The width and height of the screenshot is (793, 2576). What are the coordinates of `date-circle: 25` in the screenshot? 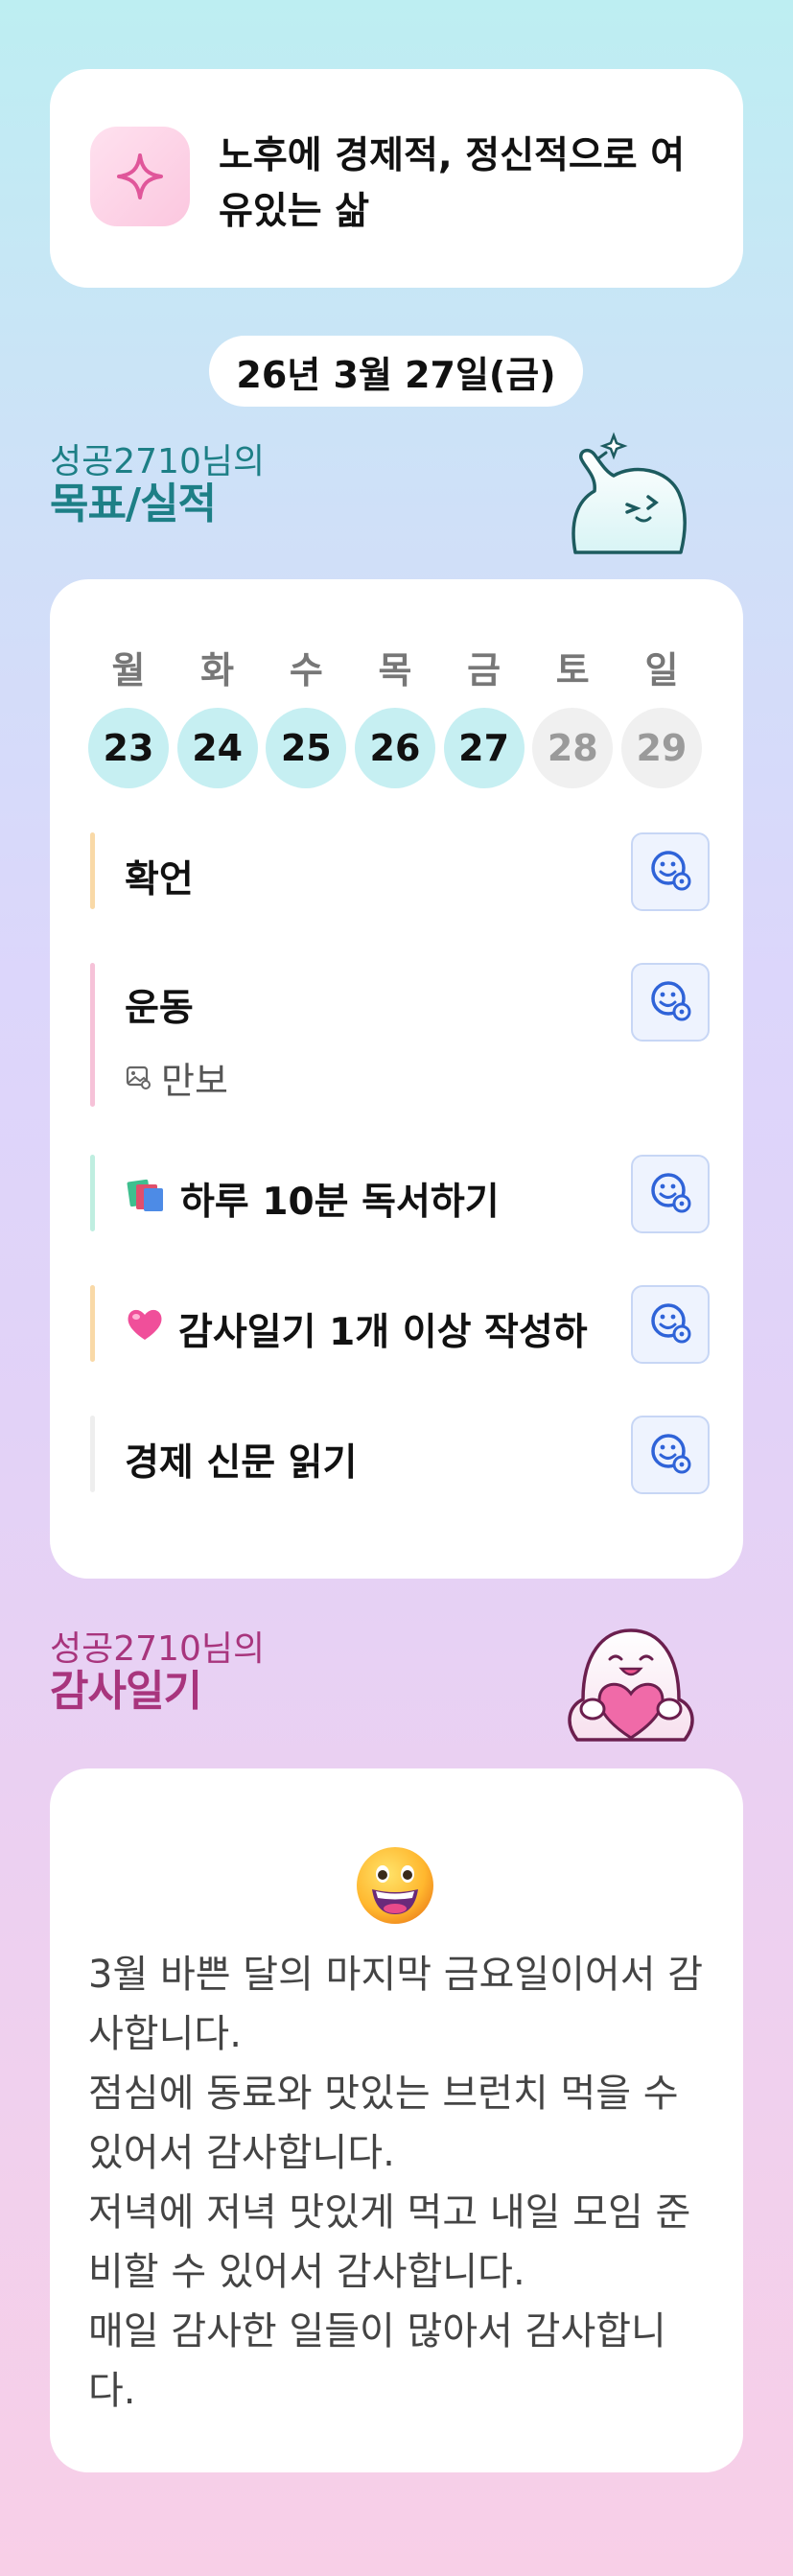 It's located at (307, 748).